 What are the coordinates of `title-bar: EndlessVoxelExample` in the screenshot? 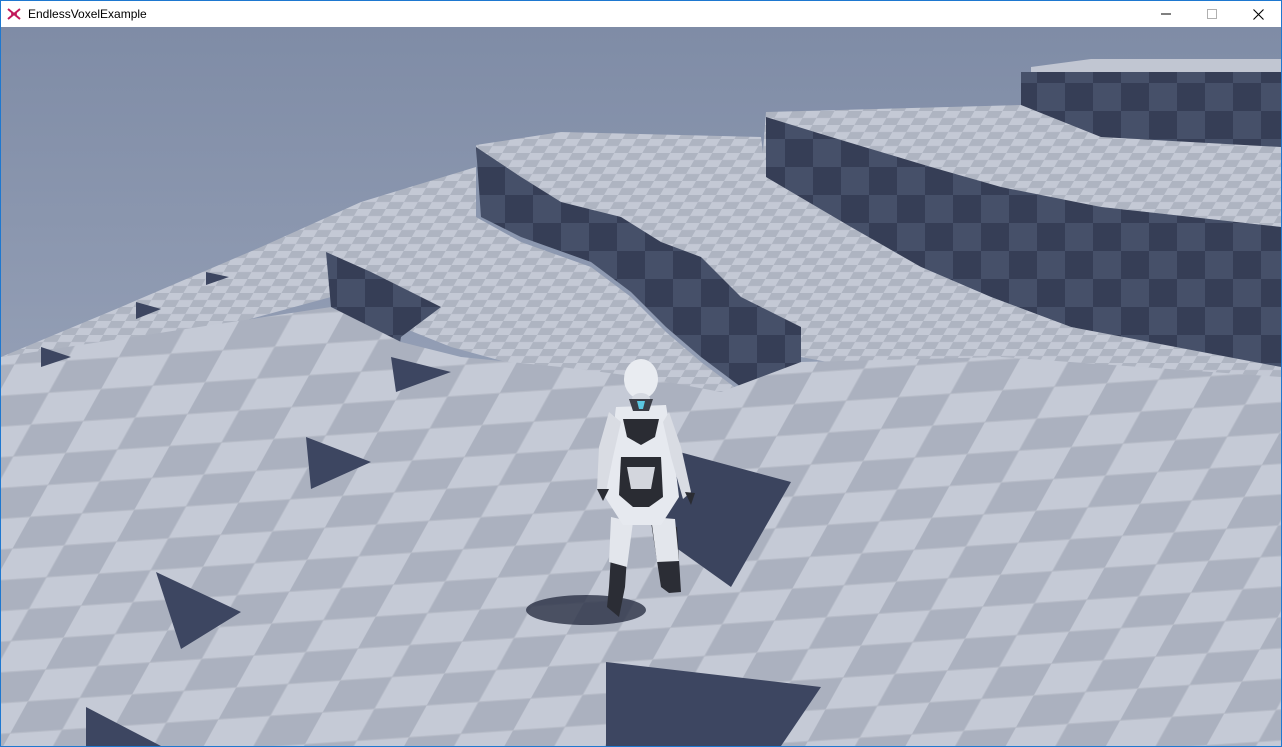 It's located at (641, 14).